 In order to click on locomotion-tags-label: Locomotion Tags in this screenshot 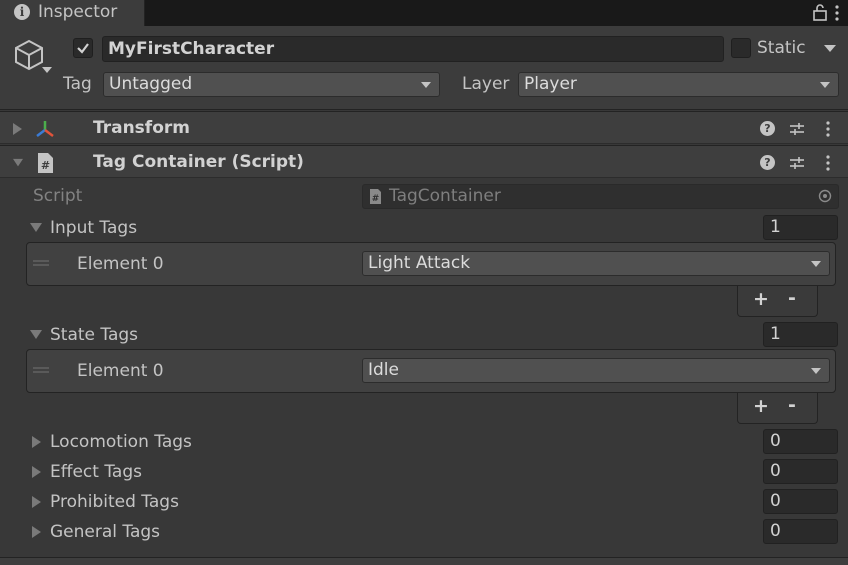, I will do `click(121, 442)`.